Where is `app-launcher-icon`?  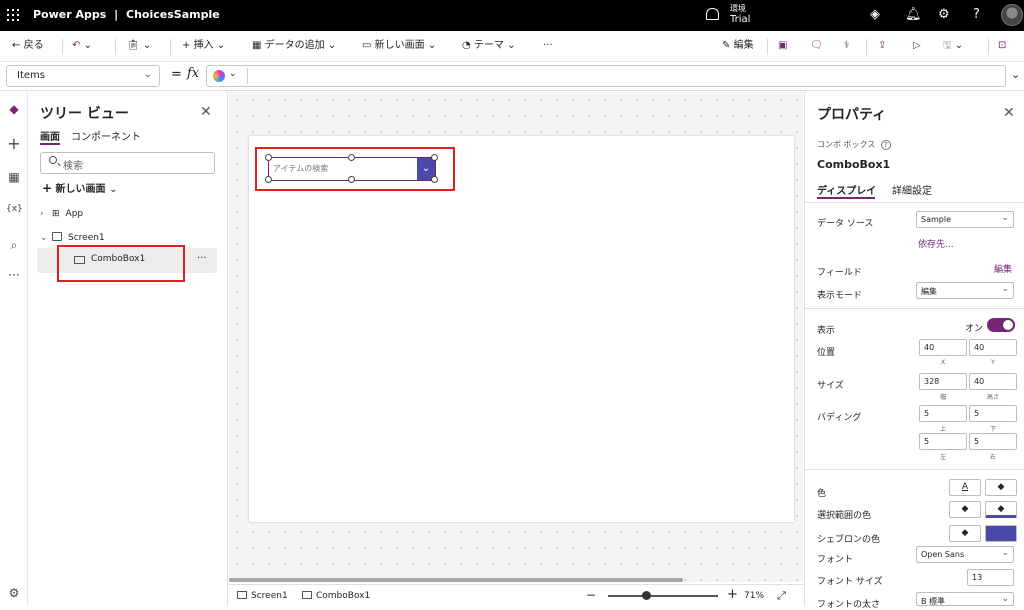 app-launcher-icon is located at coordinates (13, 15).